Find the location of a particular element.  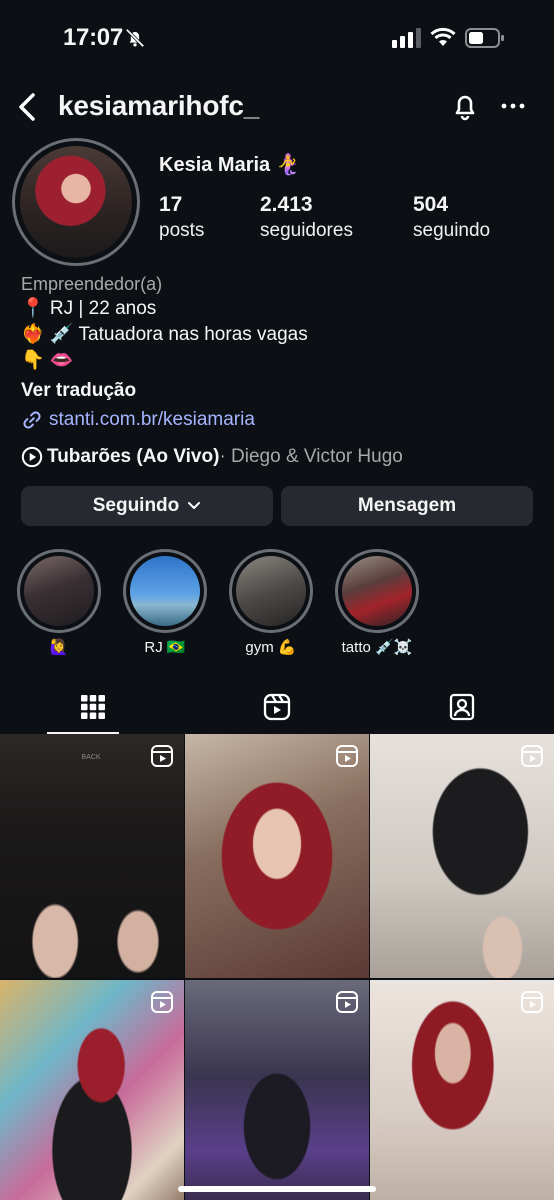

highlight-label: gym 💪 is located at coordinates (271, 647).